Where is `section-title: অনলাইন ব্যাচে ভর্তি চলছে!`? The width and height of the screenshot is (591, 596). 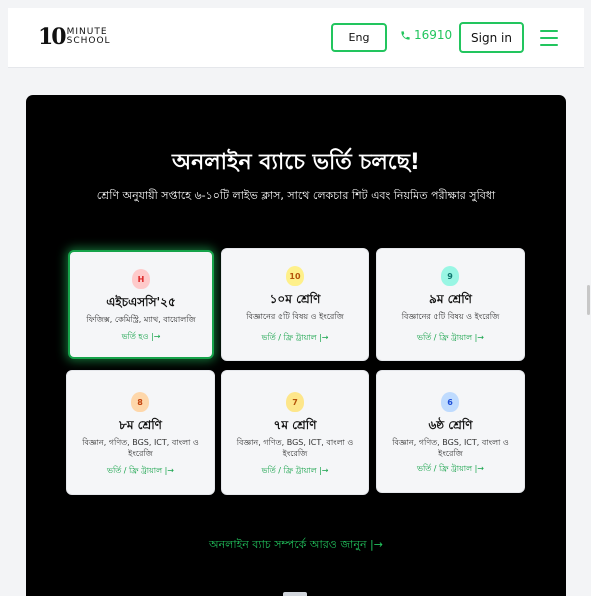
section-title: অনলাইন ব্যাচে ভর্তি চলছে! is located at coordinates (296, 162).